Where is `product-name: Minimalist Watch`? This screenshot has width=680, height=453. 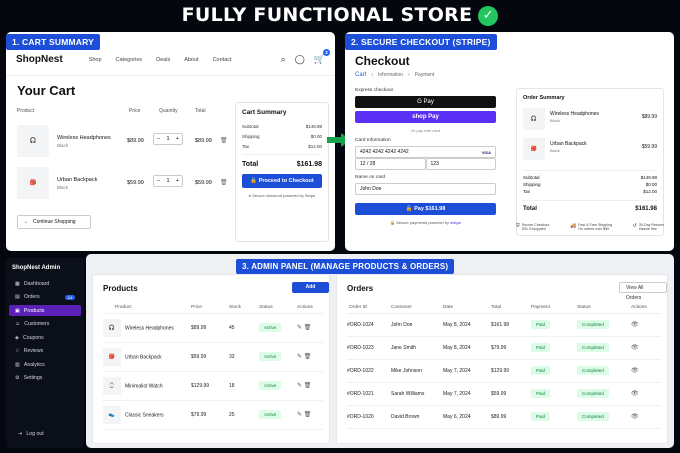 product-name: Minimalist Watch is located at coordinates (144, 386).